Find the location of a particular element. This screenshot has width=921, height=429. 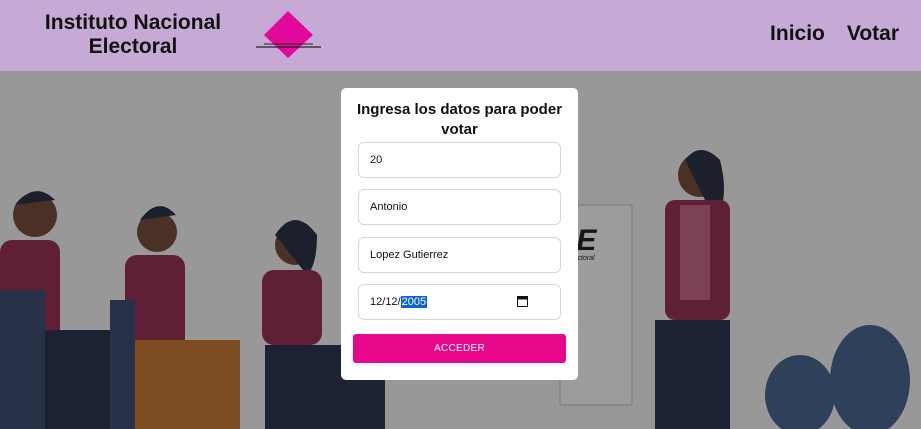

field-1-value: 20 is located at coordinates (376, 160).